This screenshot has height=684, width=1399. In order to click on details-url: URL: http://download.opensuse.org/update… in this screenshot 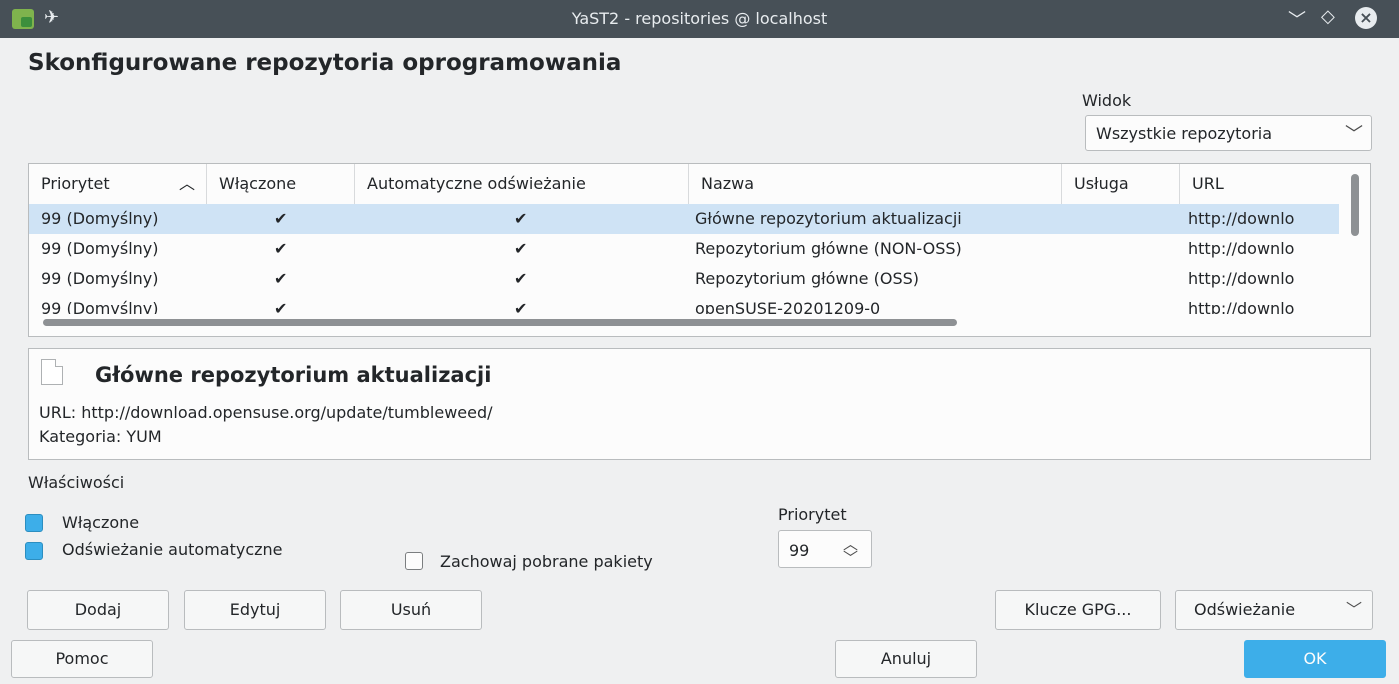, I will do `click(266, 412)`.